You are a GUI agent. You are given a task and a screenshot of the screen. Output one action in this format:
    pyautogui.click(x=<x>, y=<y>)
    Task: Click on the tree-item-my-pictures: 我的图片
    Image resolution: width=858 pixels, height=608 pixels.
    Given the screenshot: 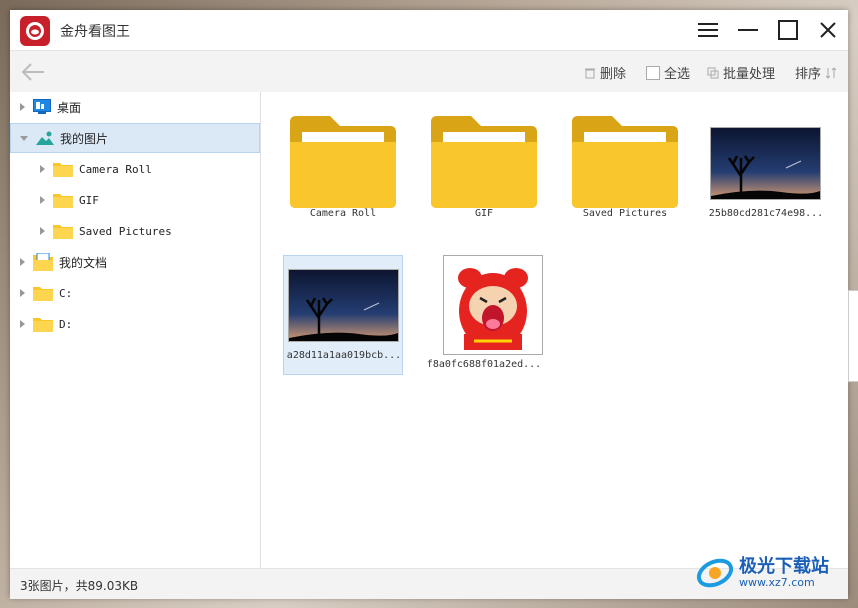 What is the action you would take?
    pyautogui.click(x=135, y=138)
    